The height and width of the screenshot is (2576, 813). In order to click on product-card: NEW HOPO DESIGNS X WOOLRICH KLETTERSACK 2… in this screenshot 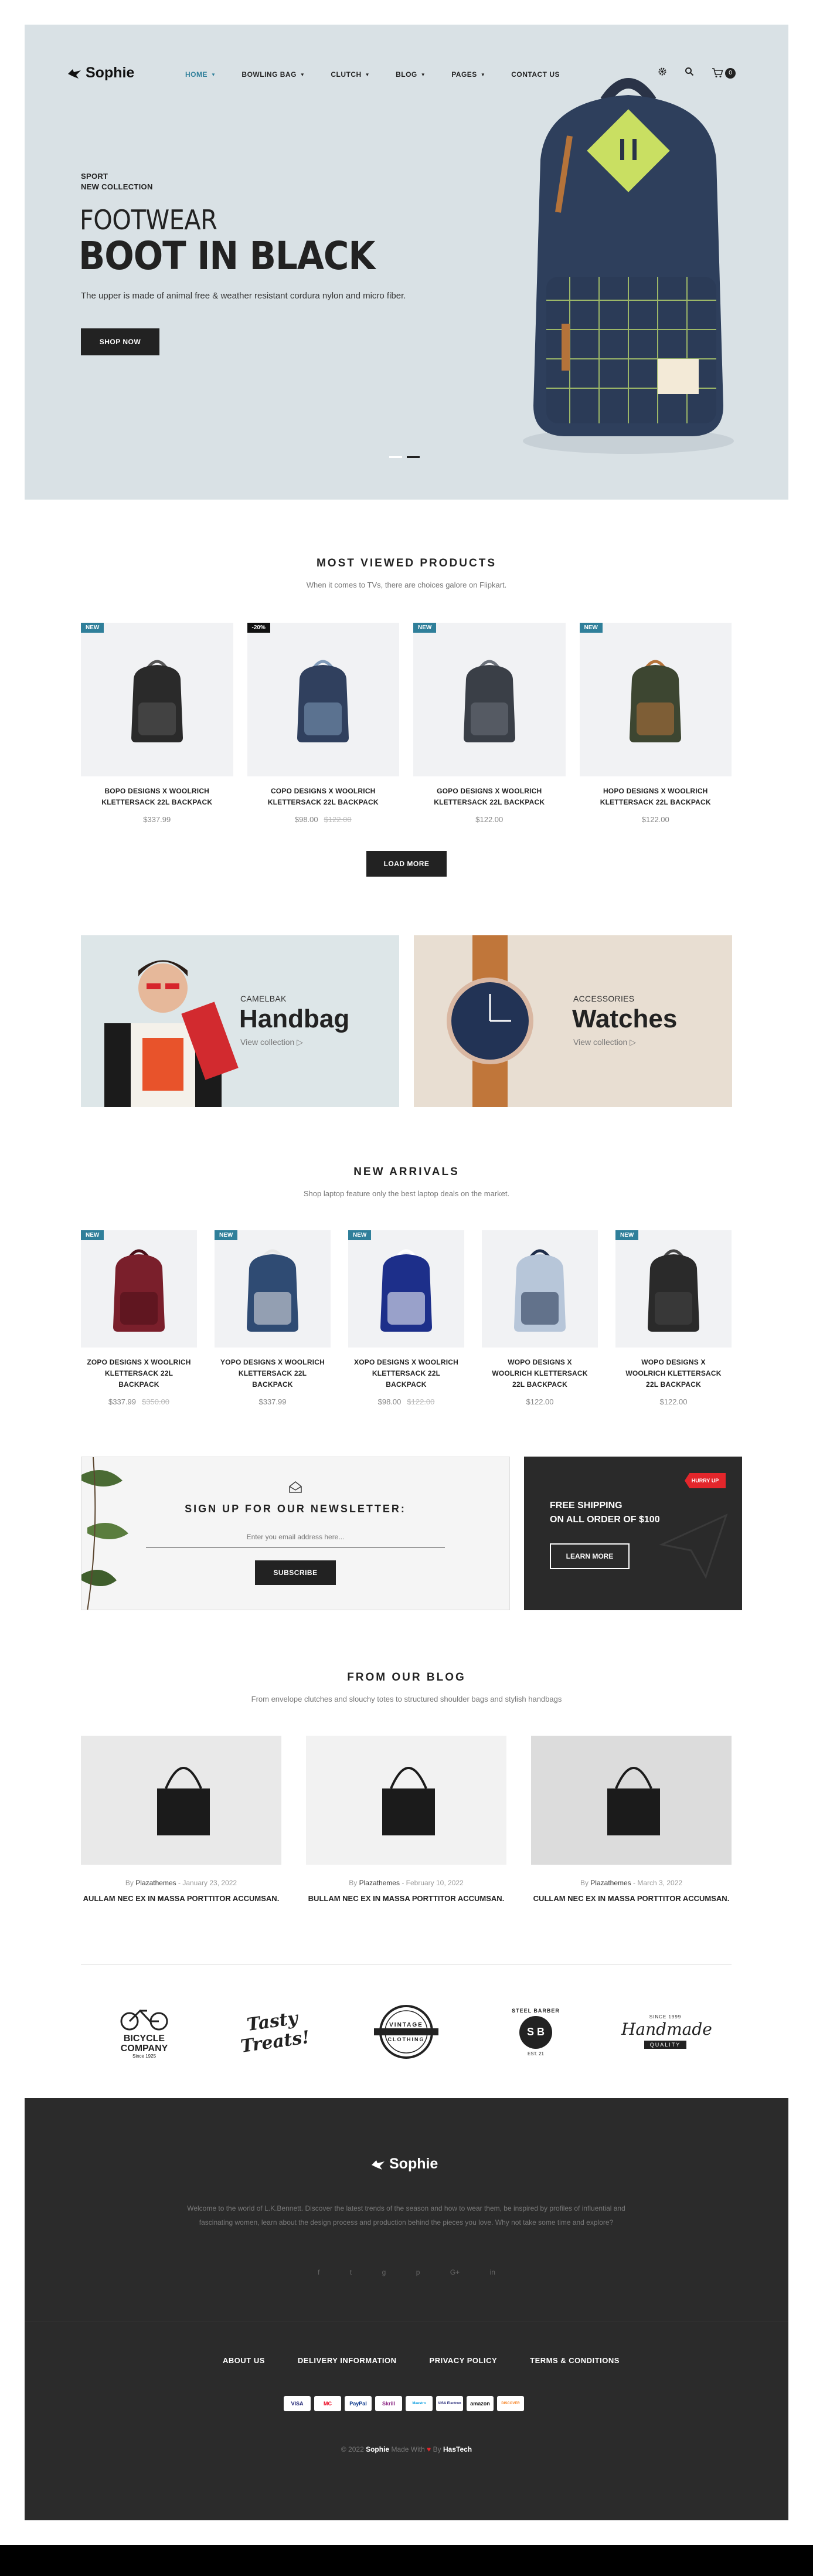, I will do `click(655, 723)`.